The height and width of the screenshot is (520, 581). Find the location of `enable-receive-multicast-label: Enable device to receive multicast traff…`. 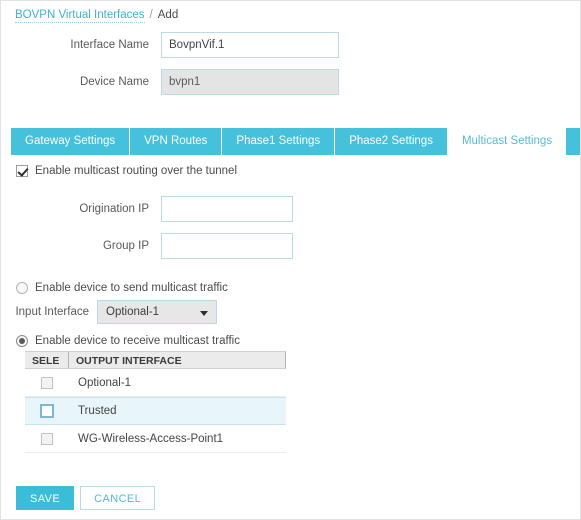

enable-receive-multicast-label: Enable device to receive multicast traff… is located at coordinates (137, 341).